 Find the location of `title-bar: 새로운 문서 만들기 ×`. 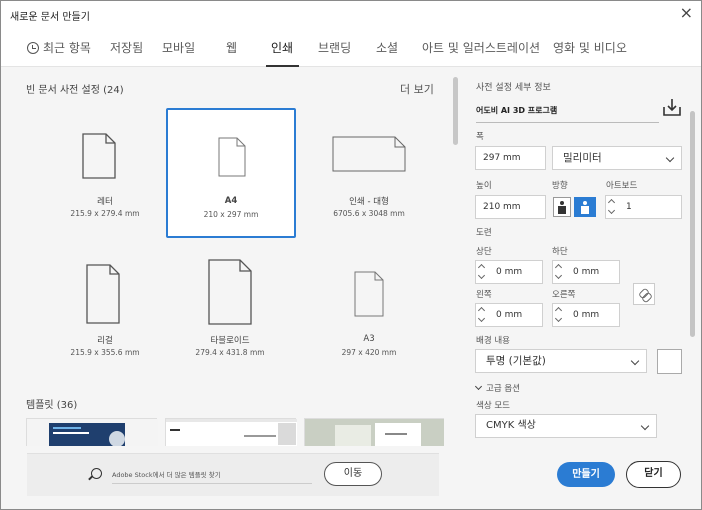

title-bar: 새로운 문서 만들기 × is located at coordinates (351, 14).